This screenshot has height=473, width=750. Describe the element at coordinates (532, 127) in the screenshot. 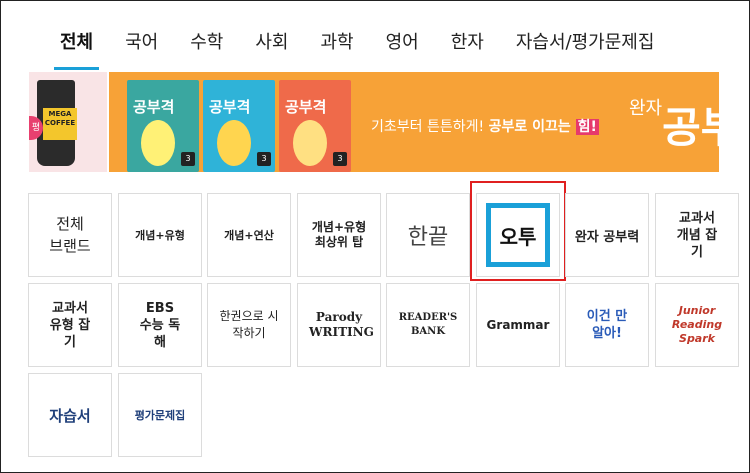

I see `slogan-bold: 공부로 이끄는` at that location.